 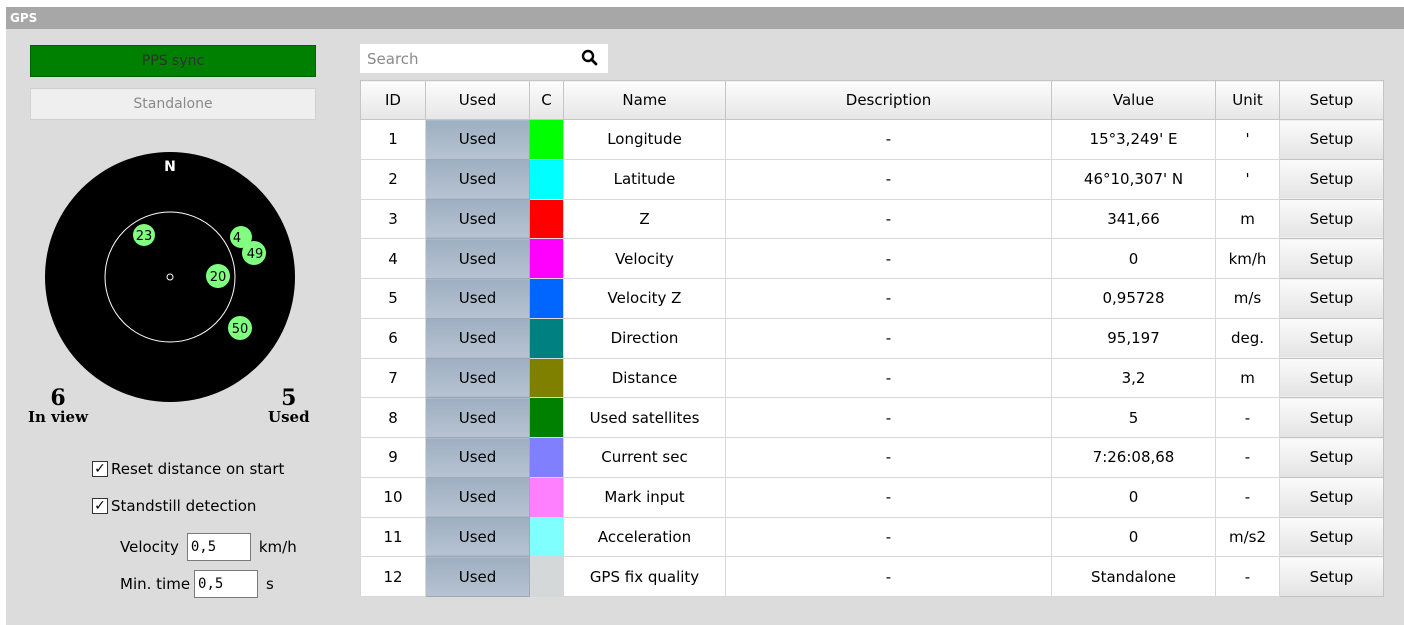 I want to click on header-color: C, so click(x=546, y=100).